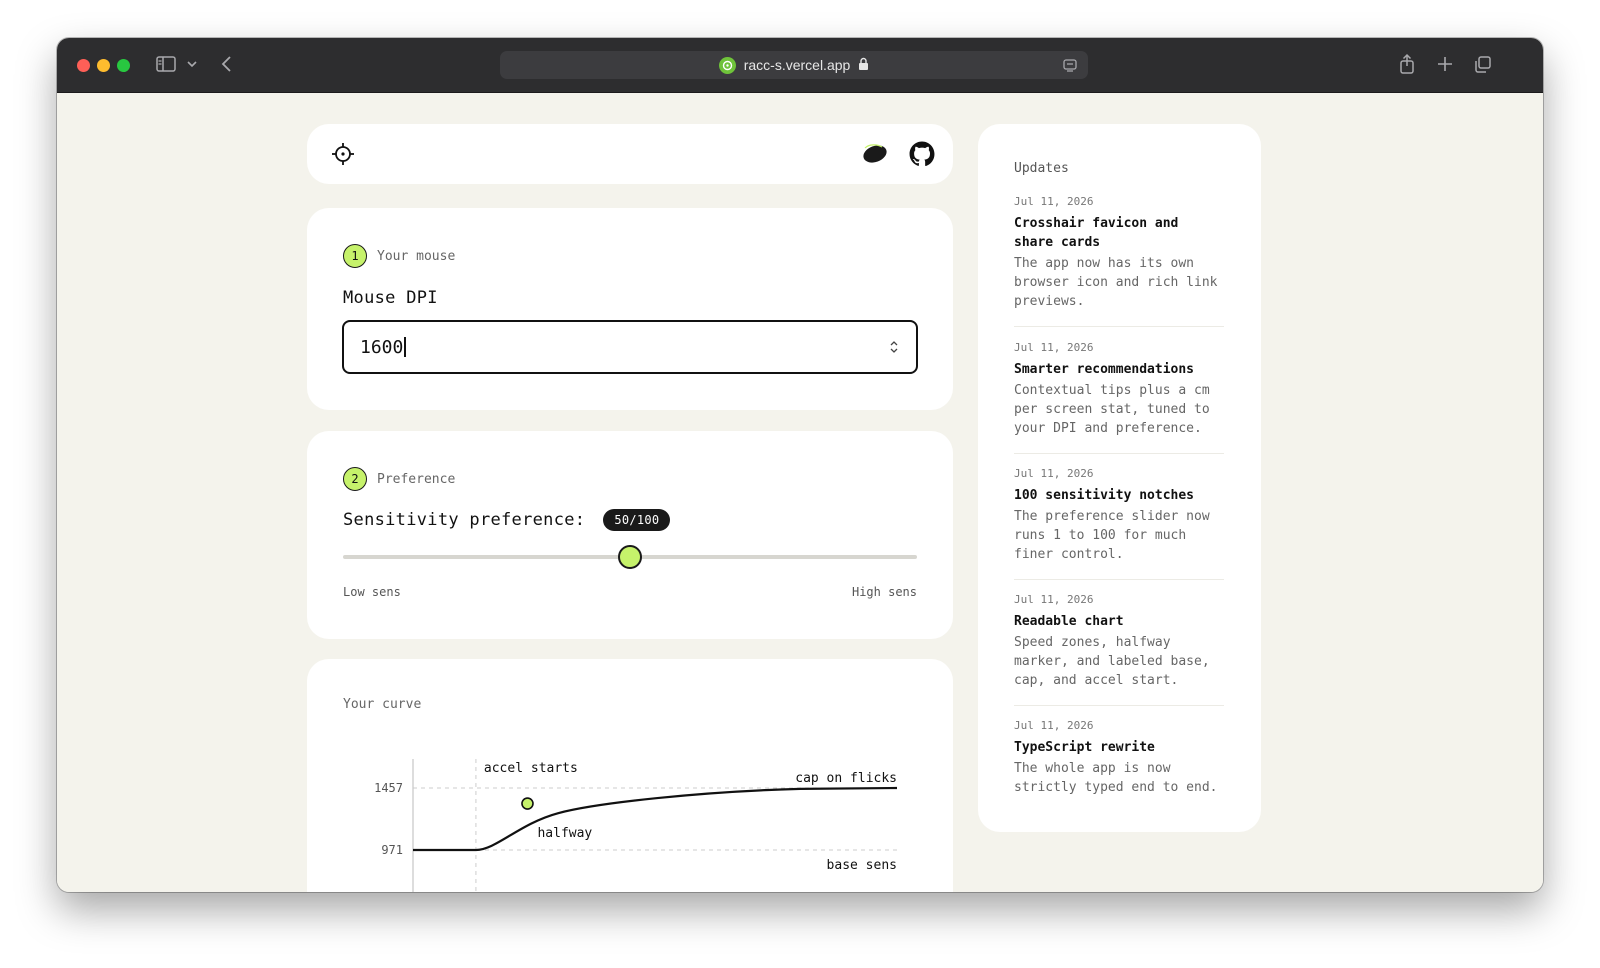 The image size is (1600, 968). Describe the element at coordinates (527, 803) in the screenshot. I see `halfway-marker` at that location.